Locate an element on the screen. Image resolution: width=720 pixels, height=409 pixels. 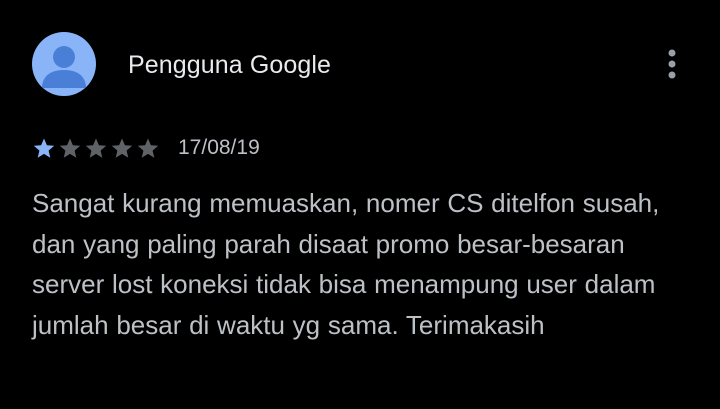
more-options-button is located at coordinates (672, 64).